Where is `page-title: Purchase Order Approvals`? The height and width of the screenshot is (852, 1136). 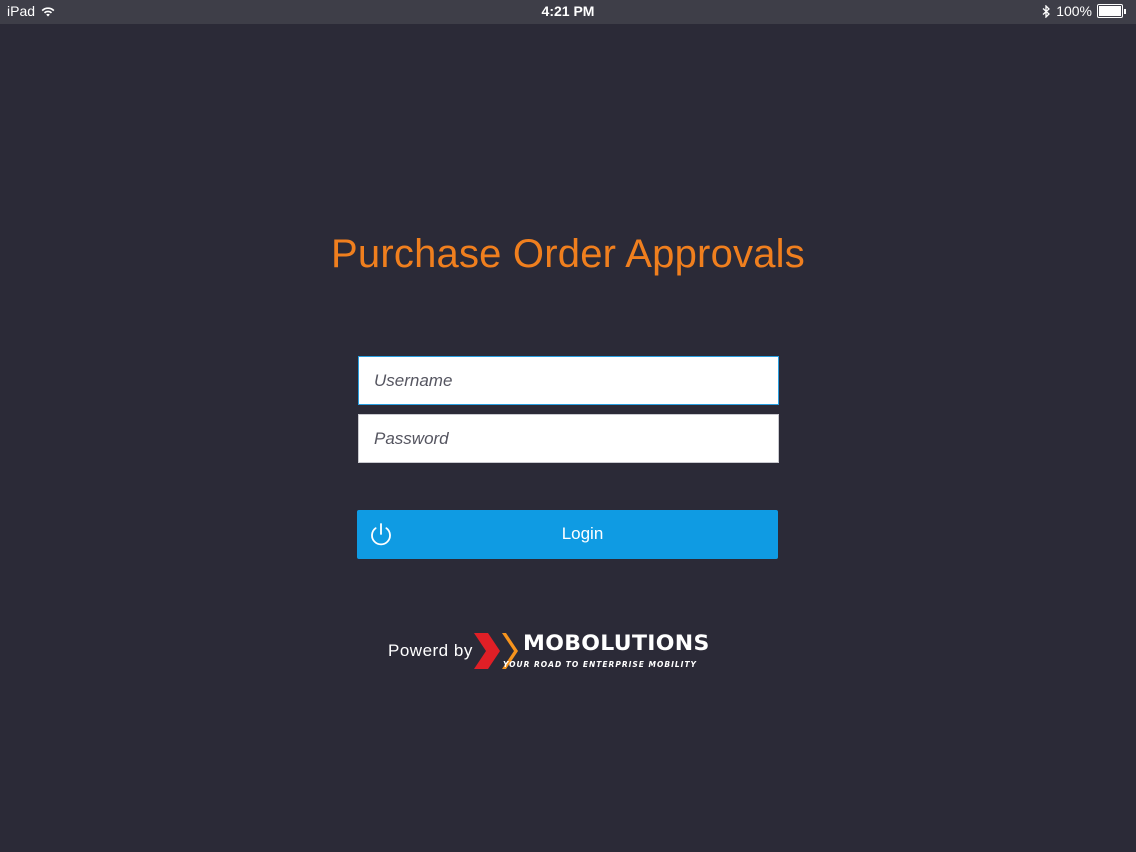
page-title: Purchase Order Approvals is located at coordinates (568, 254).